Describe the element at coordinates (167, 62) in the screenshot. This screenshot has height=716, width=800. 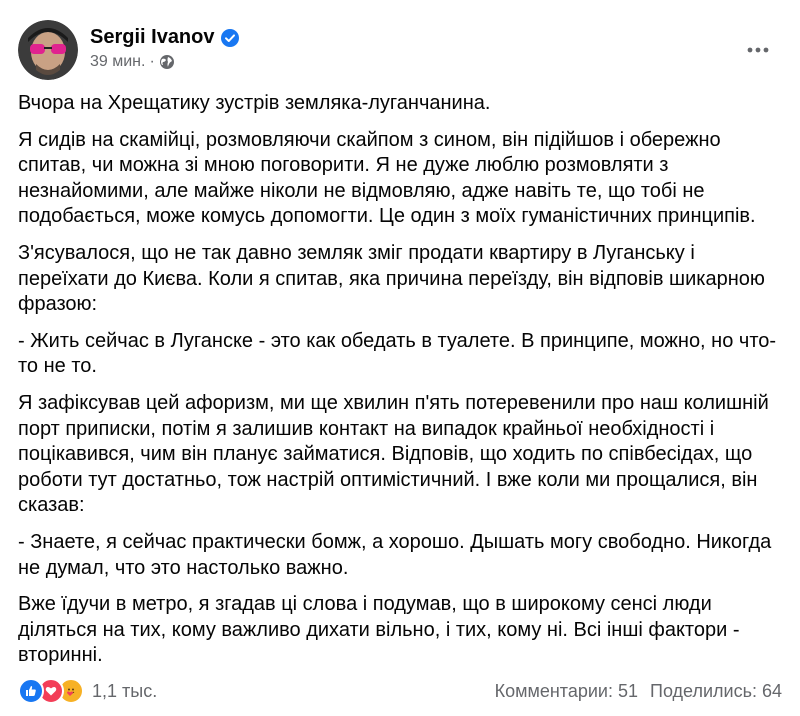
I see `globe-icon` at that location.